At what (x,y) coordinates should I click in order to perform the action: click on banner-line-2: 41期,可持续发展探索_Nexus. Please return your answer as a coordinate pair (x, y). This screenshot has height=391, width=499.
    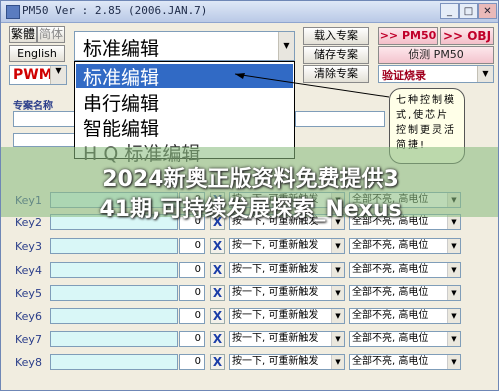
    Looking at the image, I should click on (250, 209).